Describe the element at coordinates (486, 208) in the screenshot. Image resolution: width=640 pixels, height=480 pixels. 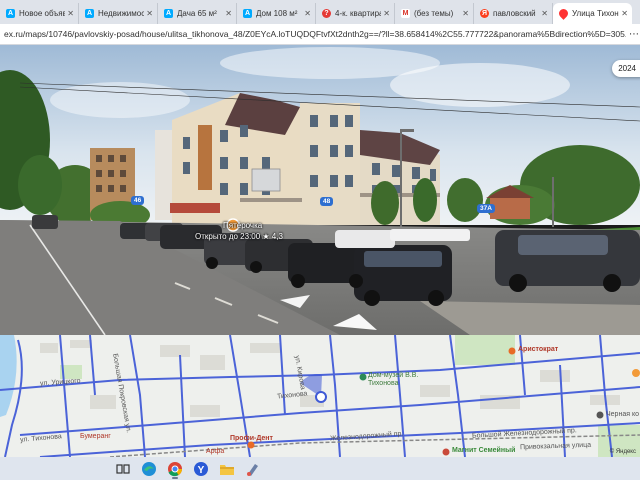
I see `house-number-badge: 37А` at that location.